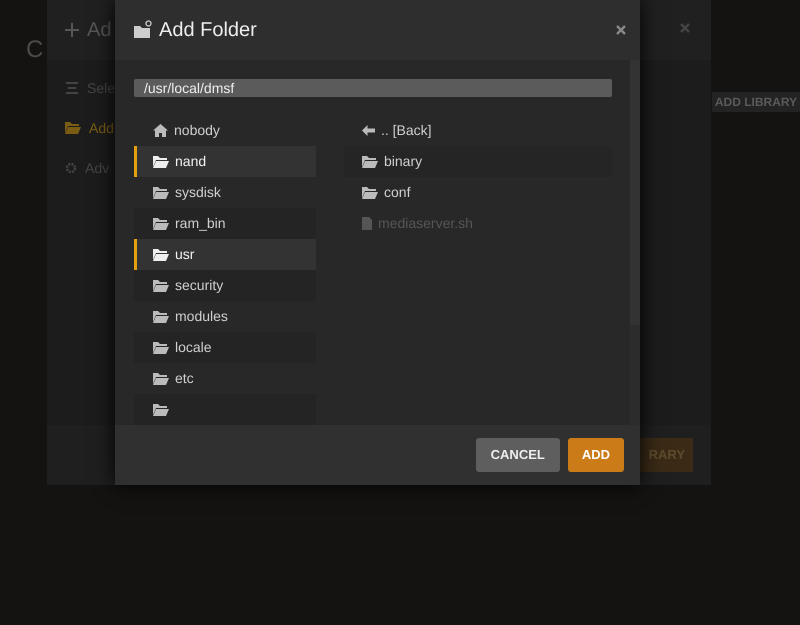  Describe the element at coordinates (478, 192) in the screenshot. I see `directory-row: conf` at that location.